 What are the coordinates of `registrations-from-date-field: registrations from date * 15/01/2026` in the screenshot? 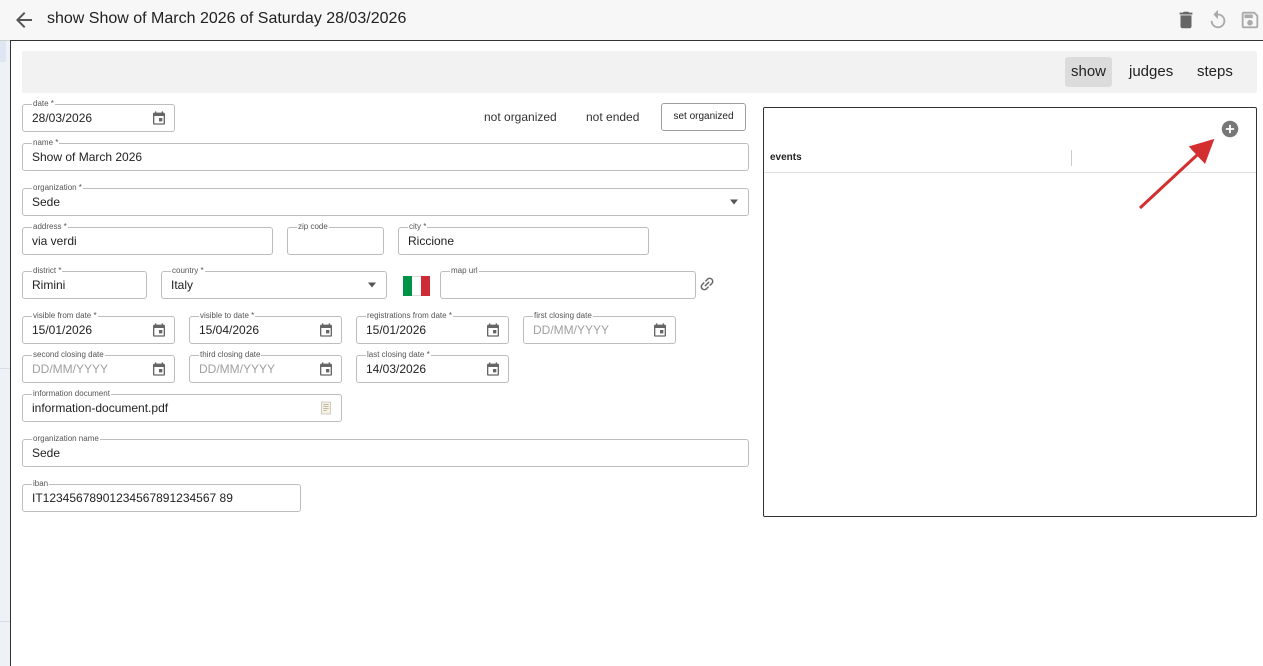 It's located at (432, 327).